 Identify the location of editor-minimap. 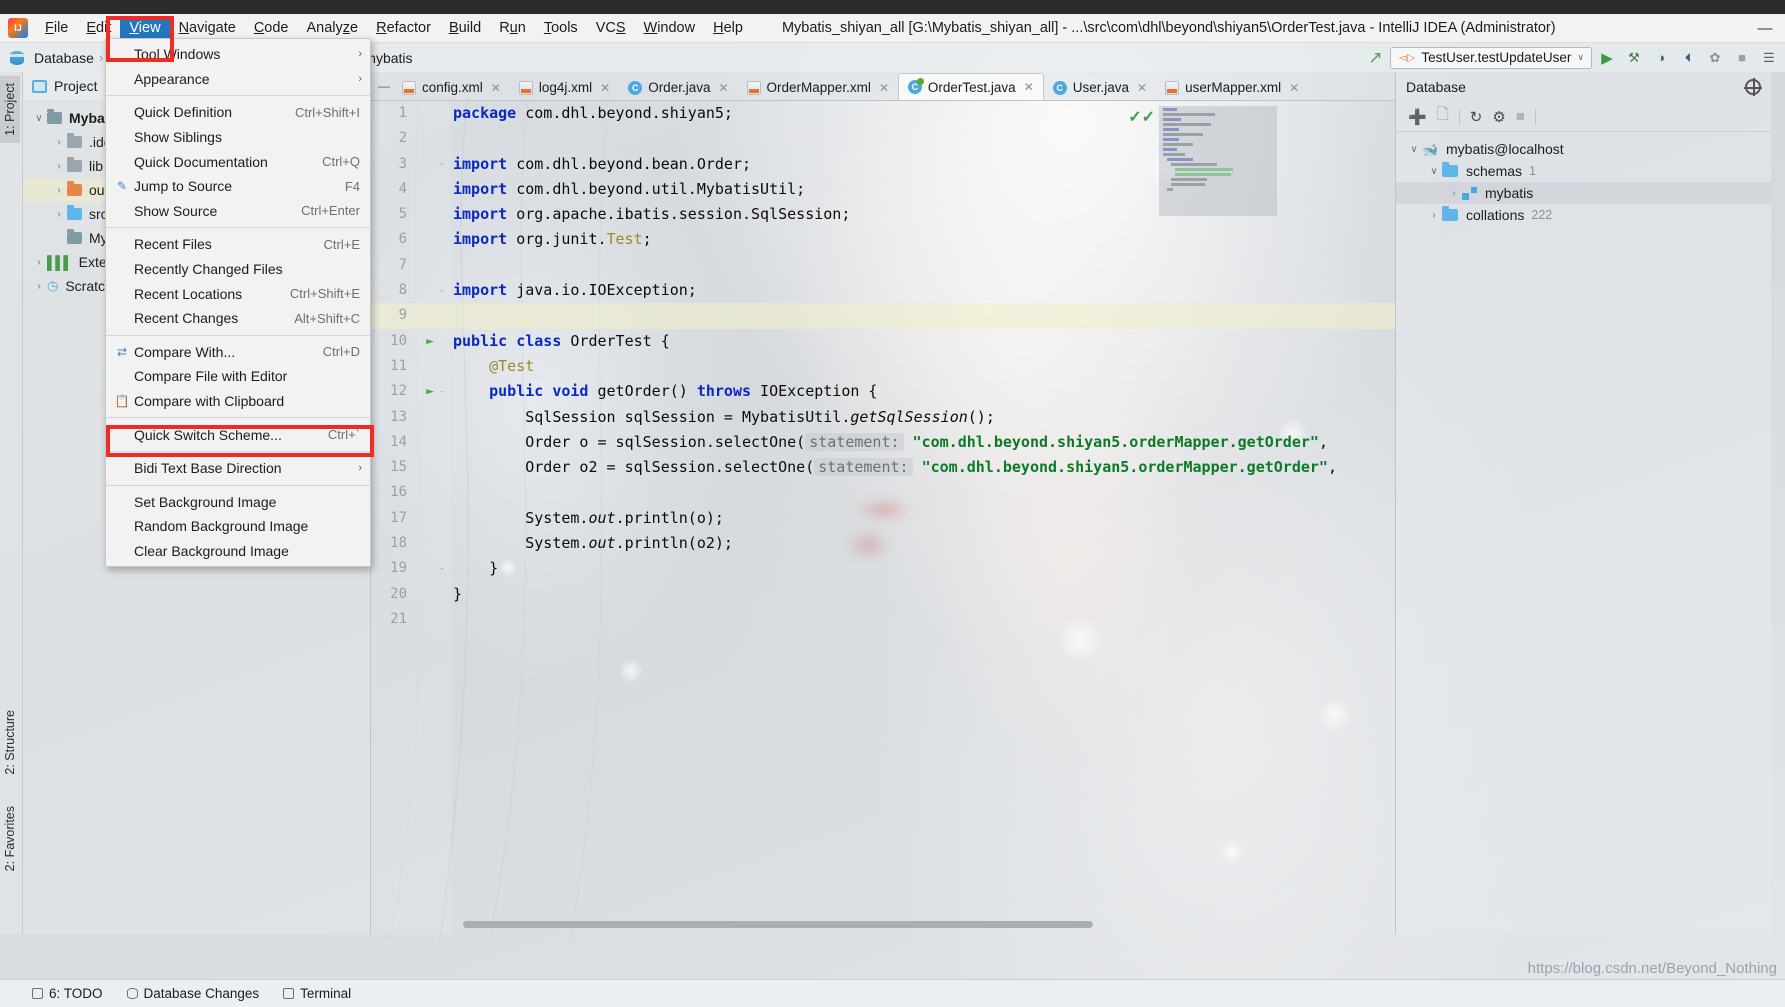
(1218, 161).